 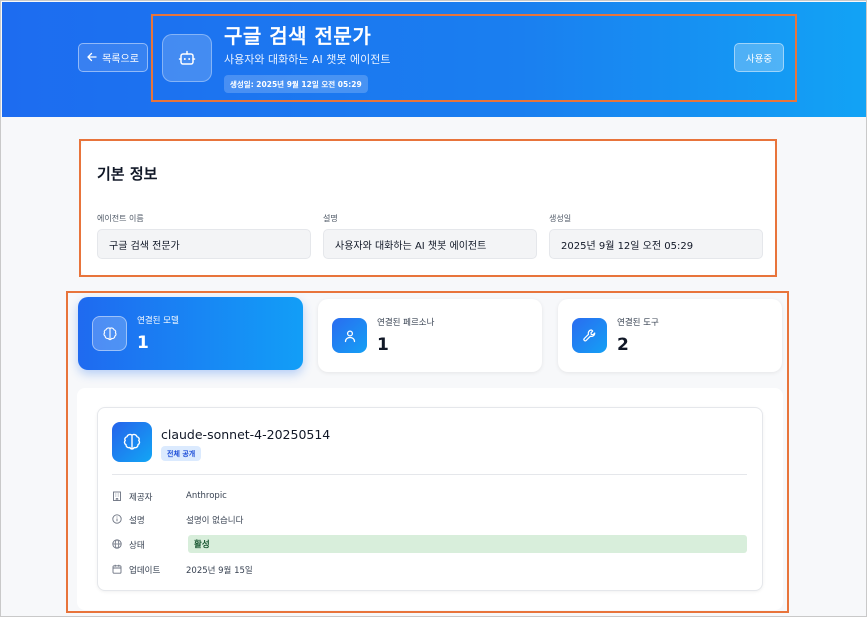 I want to click on back-button-label: 목록으로, so click(x=120, y=59).